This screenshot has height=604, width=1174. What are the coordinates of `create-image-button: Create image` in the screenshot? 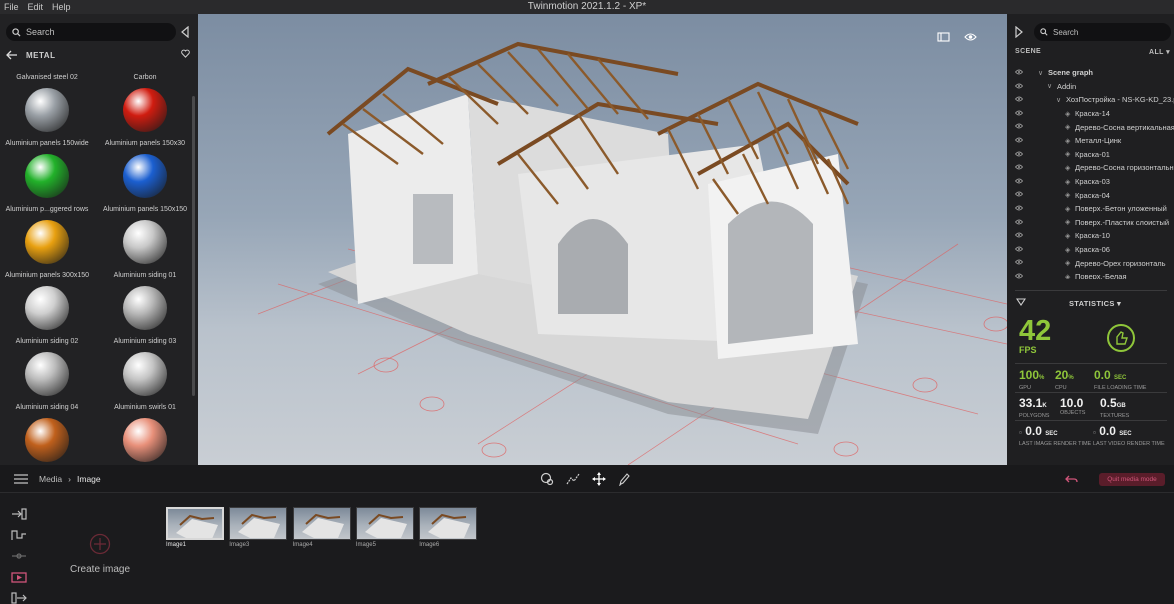 It's located at (100, 554).